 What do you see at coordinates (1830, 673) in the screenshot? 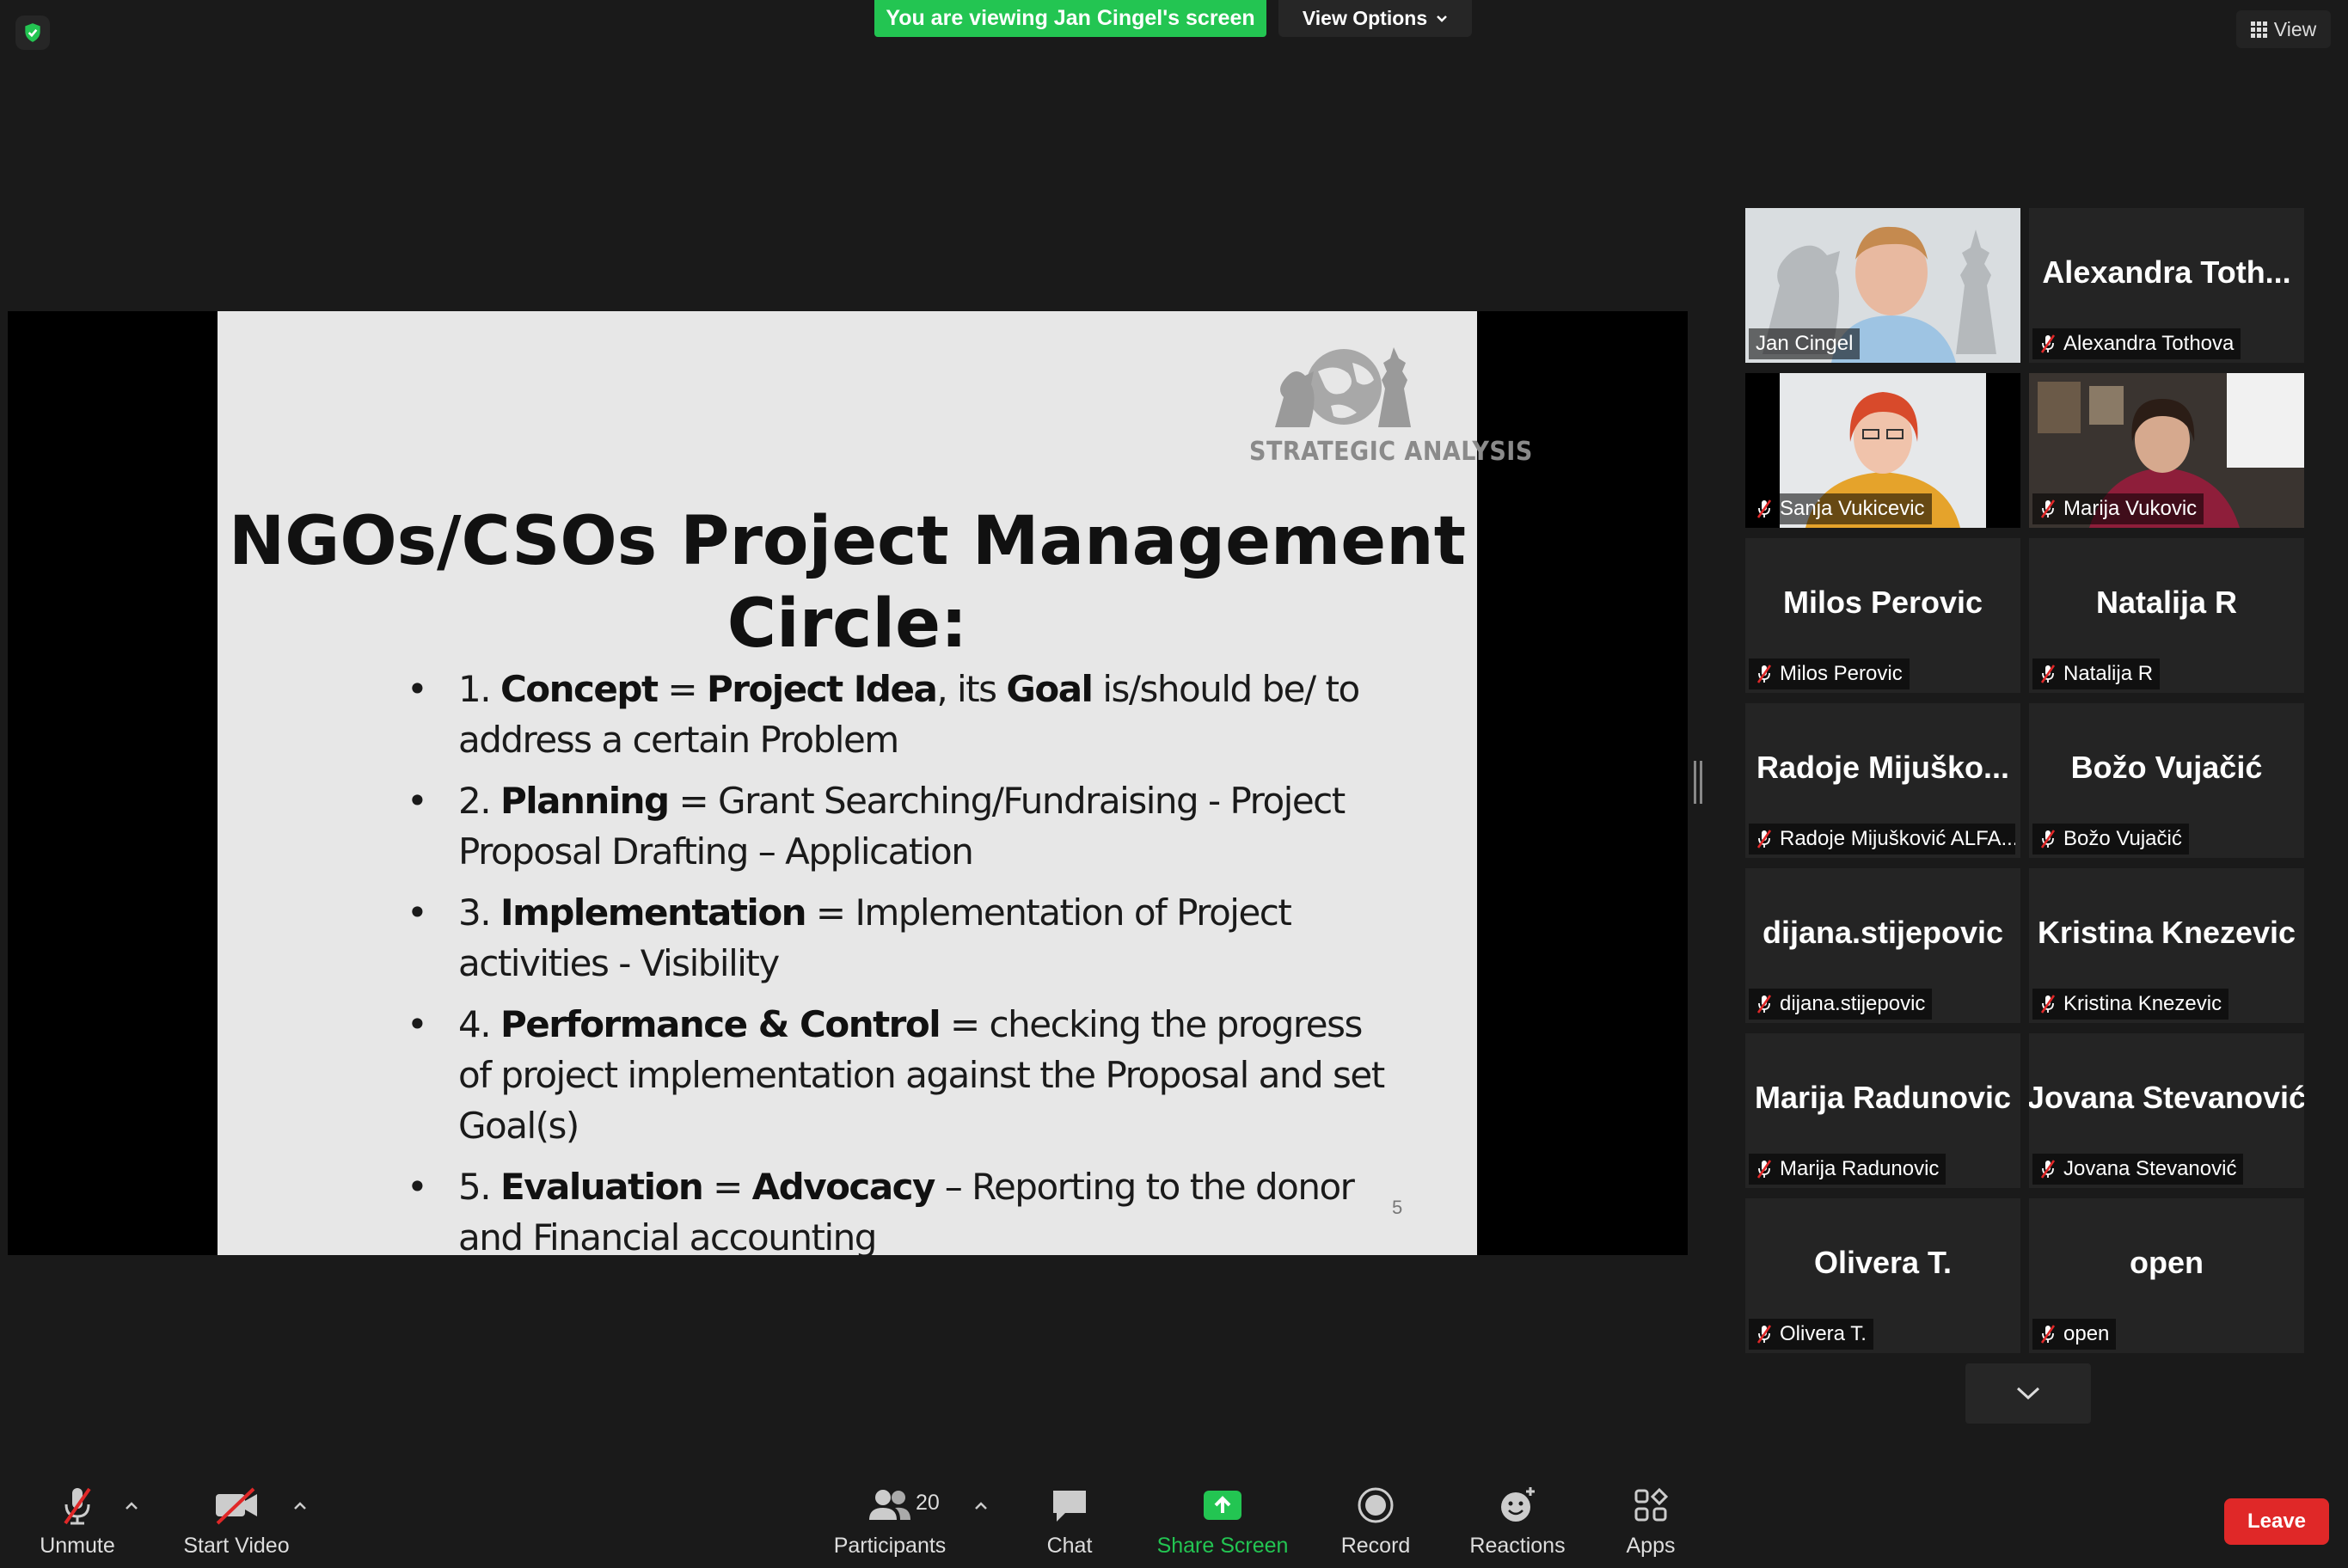
I see `participant-name-label: Milos Perovic` at bounding box center [1830, 673].